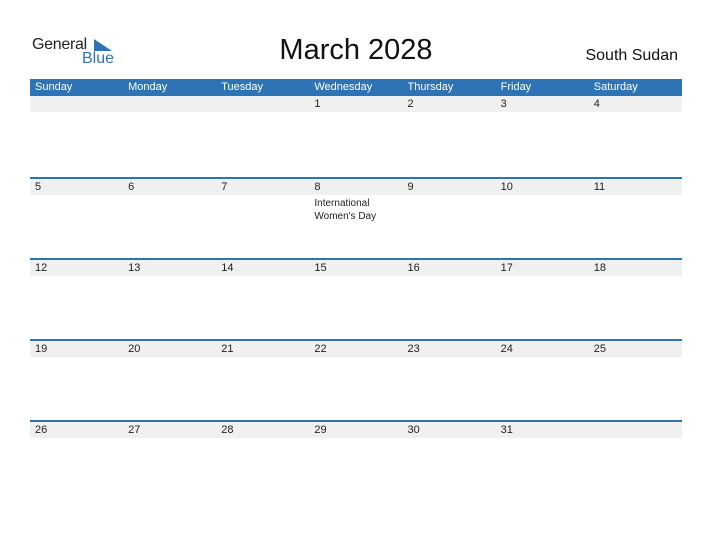  I want to click on week-row: 5 6 7 8 9 10 11 International Women's Day, so click(356, 217).